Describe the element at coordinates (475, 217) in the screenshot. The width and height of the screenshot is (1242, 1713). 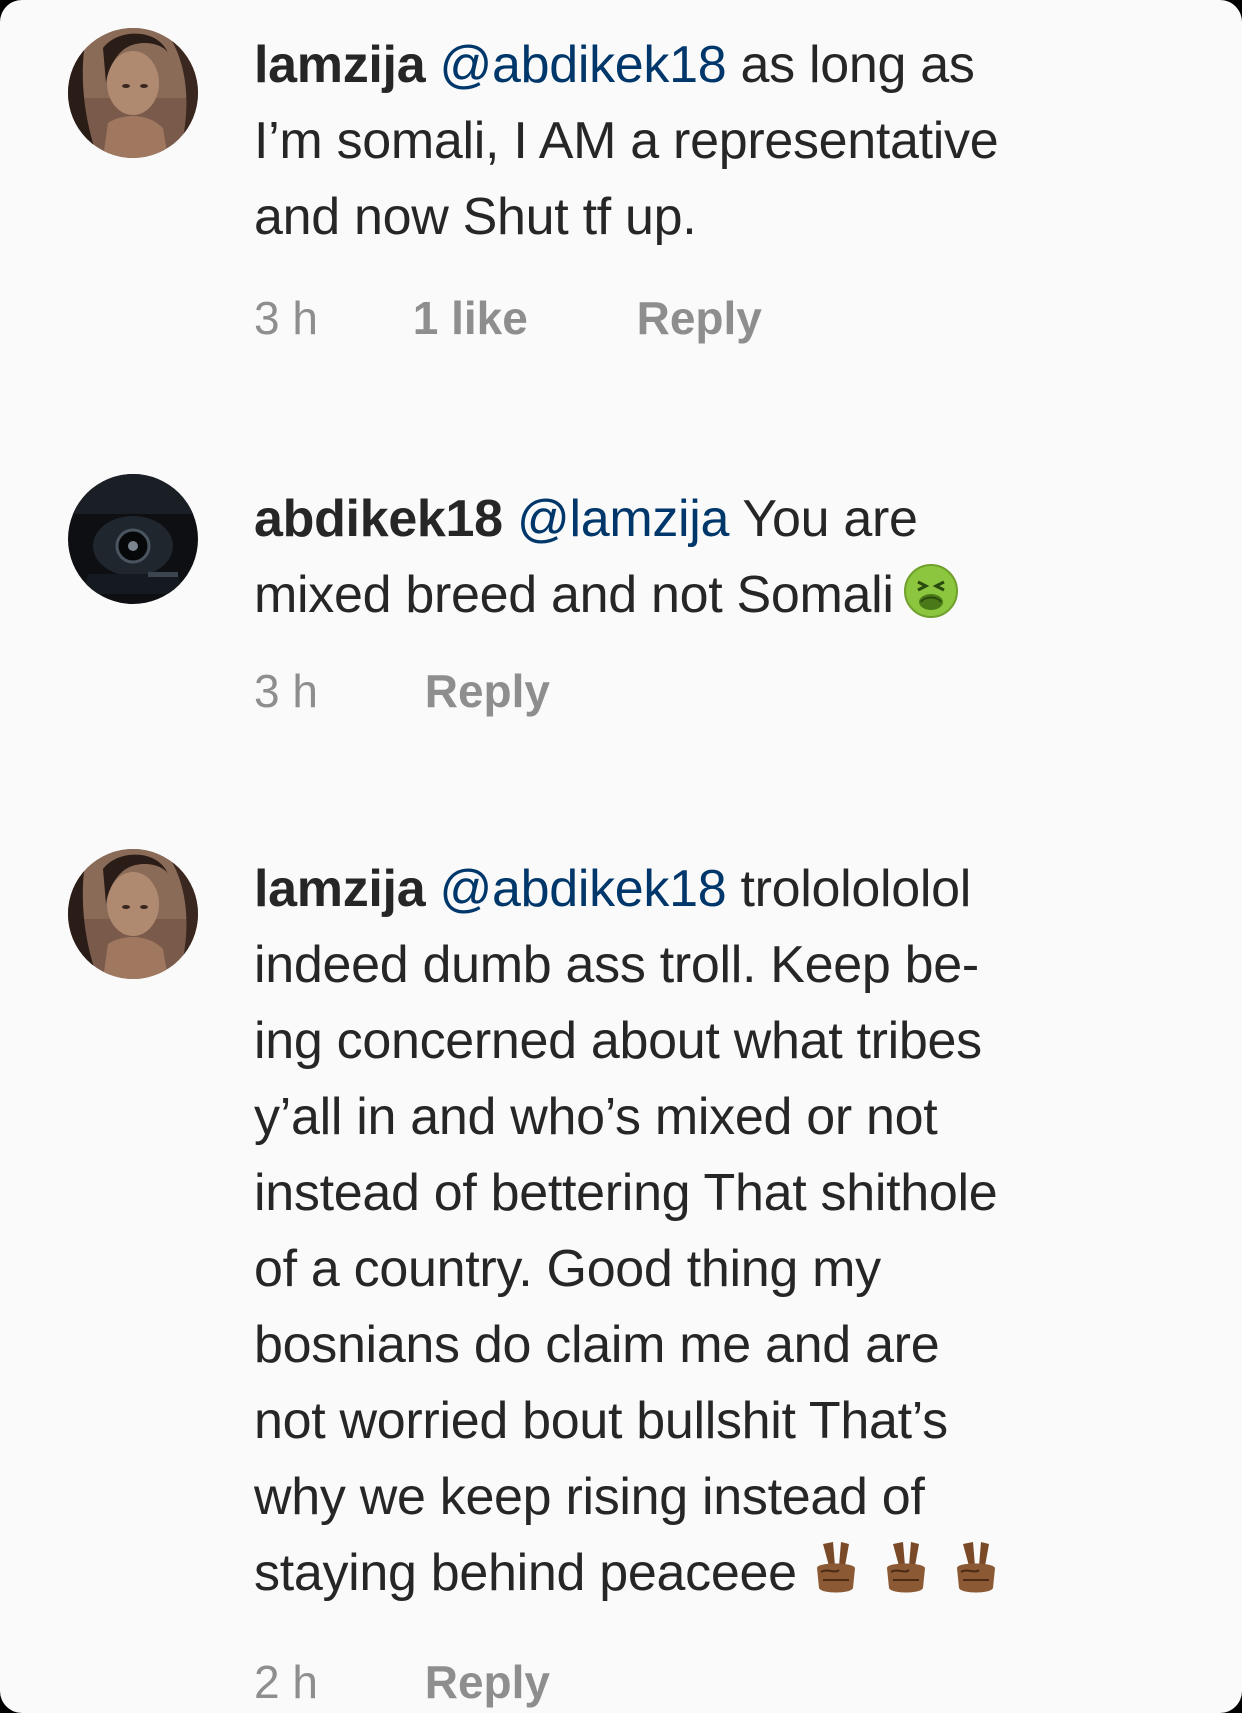
I see `comment-line-text: and now Shut tf up.` at that location.